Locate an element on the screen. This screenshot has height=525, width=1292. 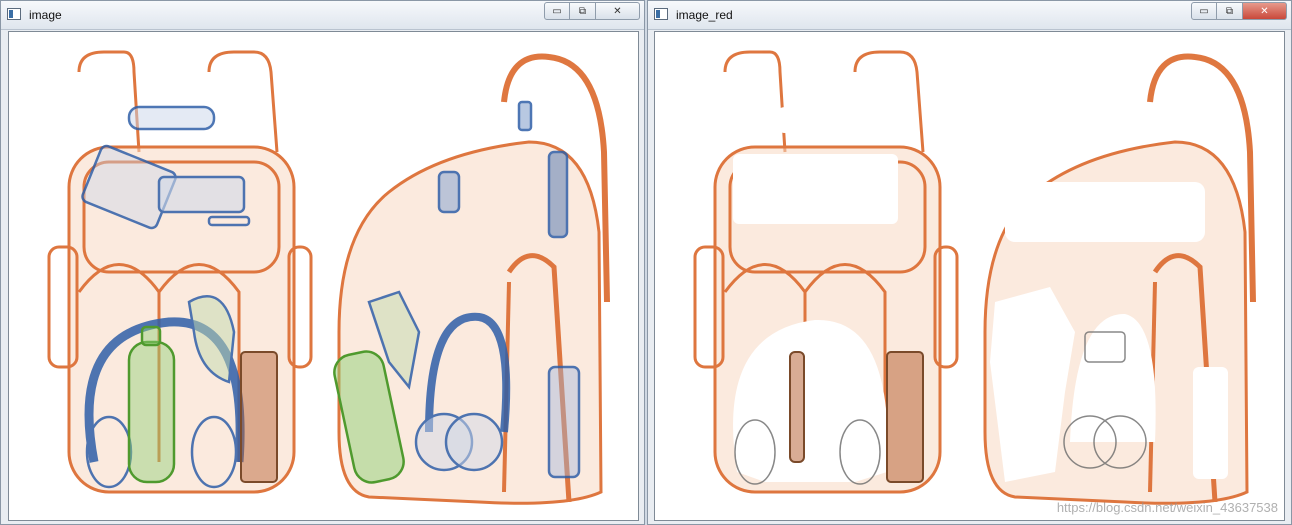
title-bar: image_red ▭ ⧉ ✕ is located at coordinates (969, 15).